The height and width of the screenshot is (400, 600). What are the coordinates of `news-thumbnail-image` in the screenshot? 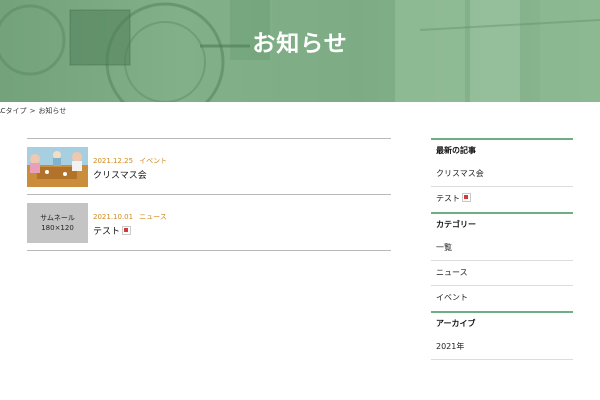 It's located at (57, 167).